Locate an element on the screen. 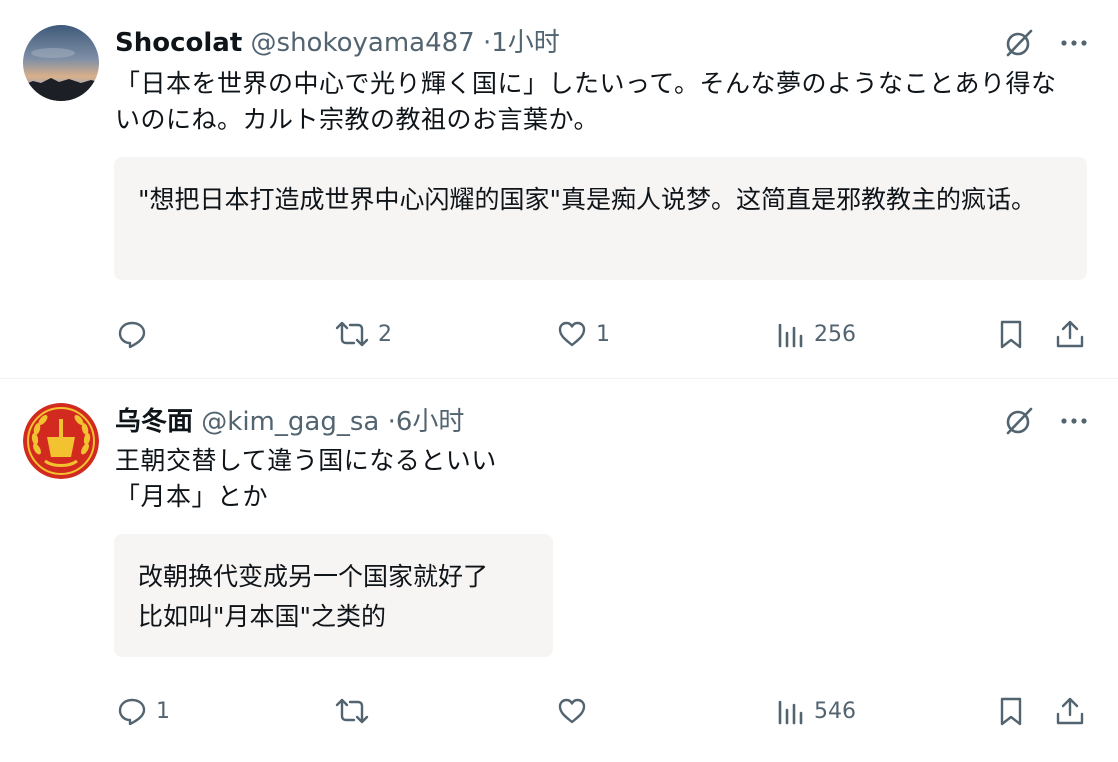  red-emblem-avatar-icon is located at coordinates (61, 441).